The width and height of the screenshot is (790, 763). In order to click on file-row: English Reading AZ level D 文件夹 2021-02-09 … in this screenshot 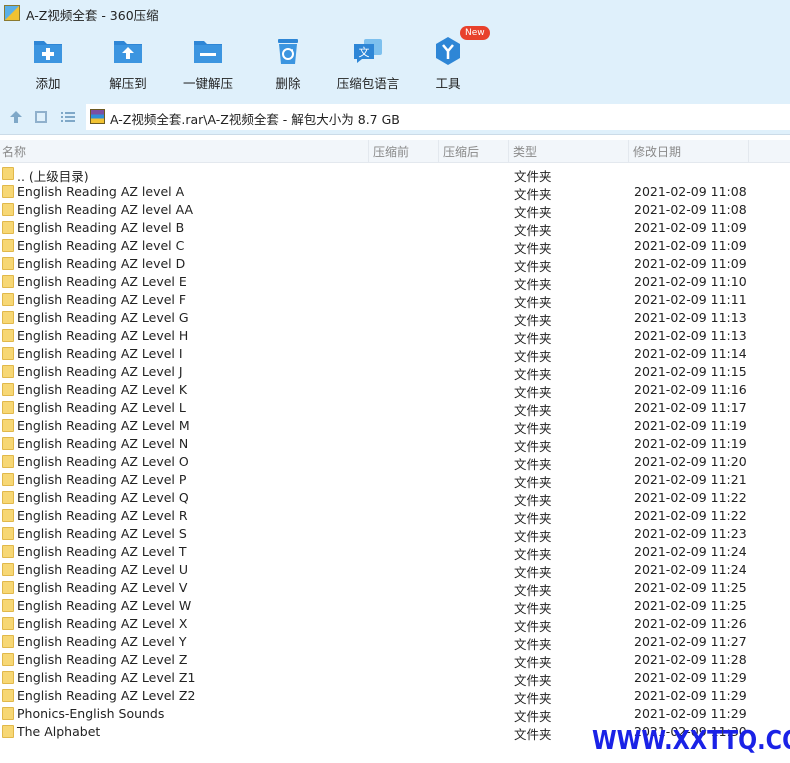, I will do `click(395, 264)`.